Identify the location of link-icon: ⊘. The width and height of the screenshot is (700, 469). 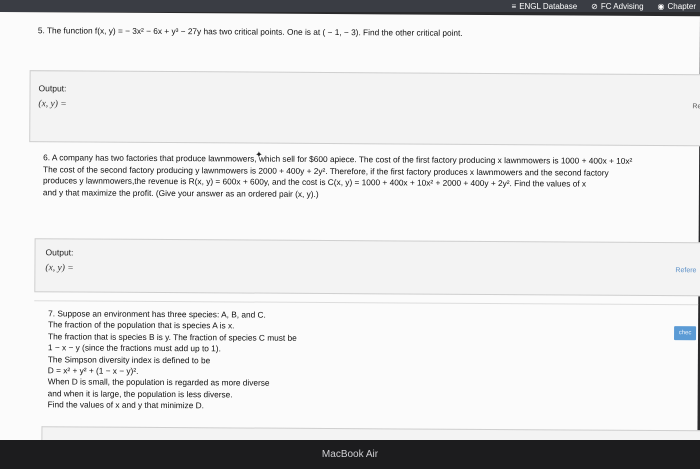
(594, 6).